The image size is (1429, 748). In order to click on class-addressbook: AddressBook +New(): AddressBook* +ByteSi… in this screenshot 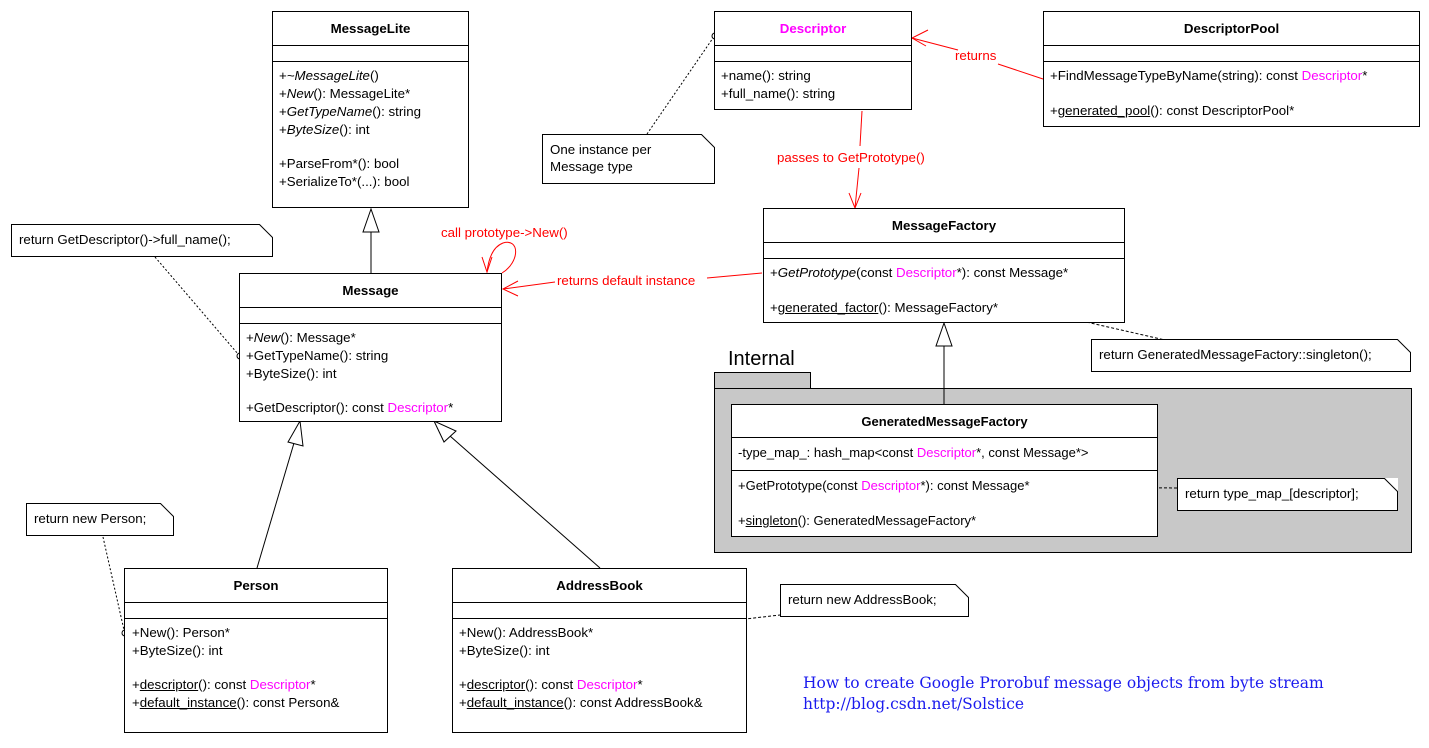, I will do `click(599, 650)`.